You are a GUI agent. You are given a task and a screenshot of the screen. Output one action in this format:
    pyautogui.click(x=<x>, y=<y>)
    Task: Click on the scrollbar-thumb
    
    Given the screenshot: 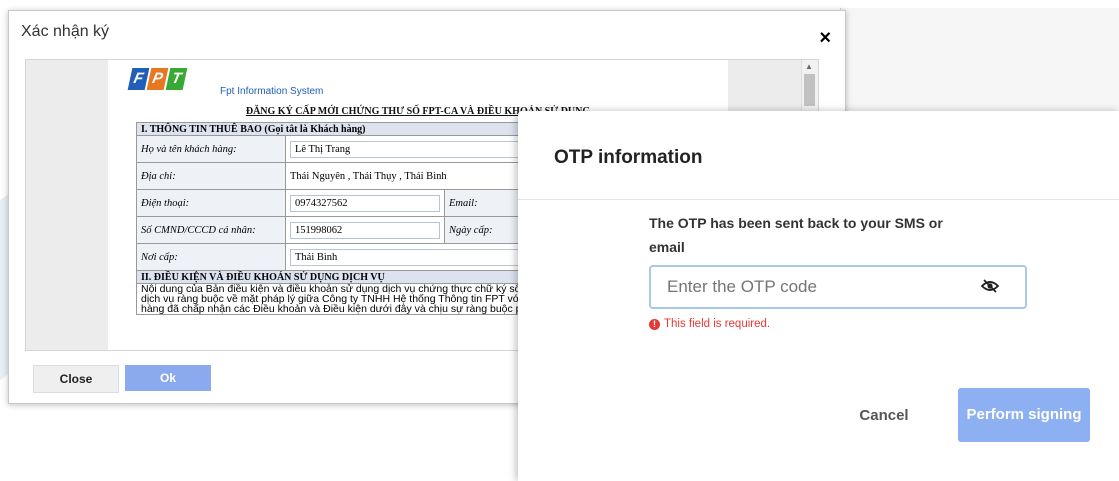 What is the action you would take?
    pyautogui.click(x=809, y=90)
    